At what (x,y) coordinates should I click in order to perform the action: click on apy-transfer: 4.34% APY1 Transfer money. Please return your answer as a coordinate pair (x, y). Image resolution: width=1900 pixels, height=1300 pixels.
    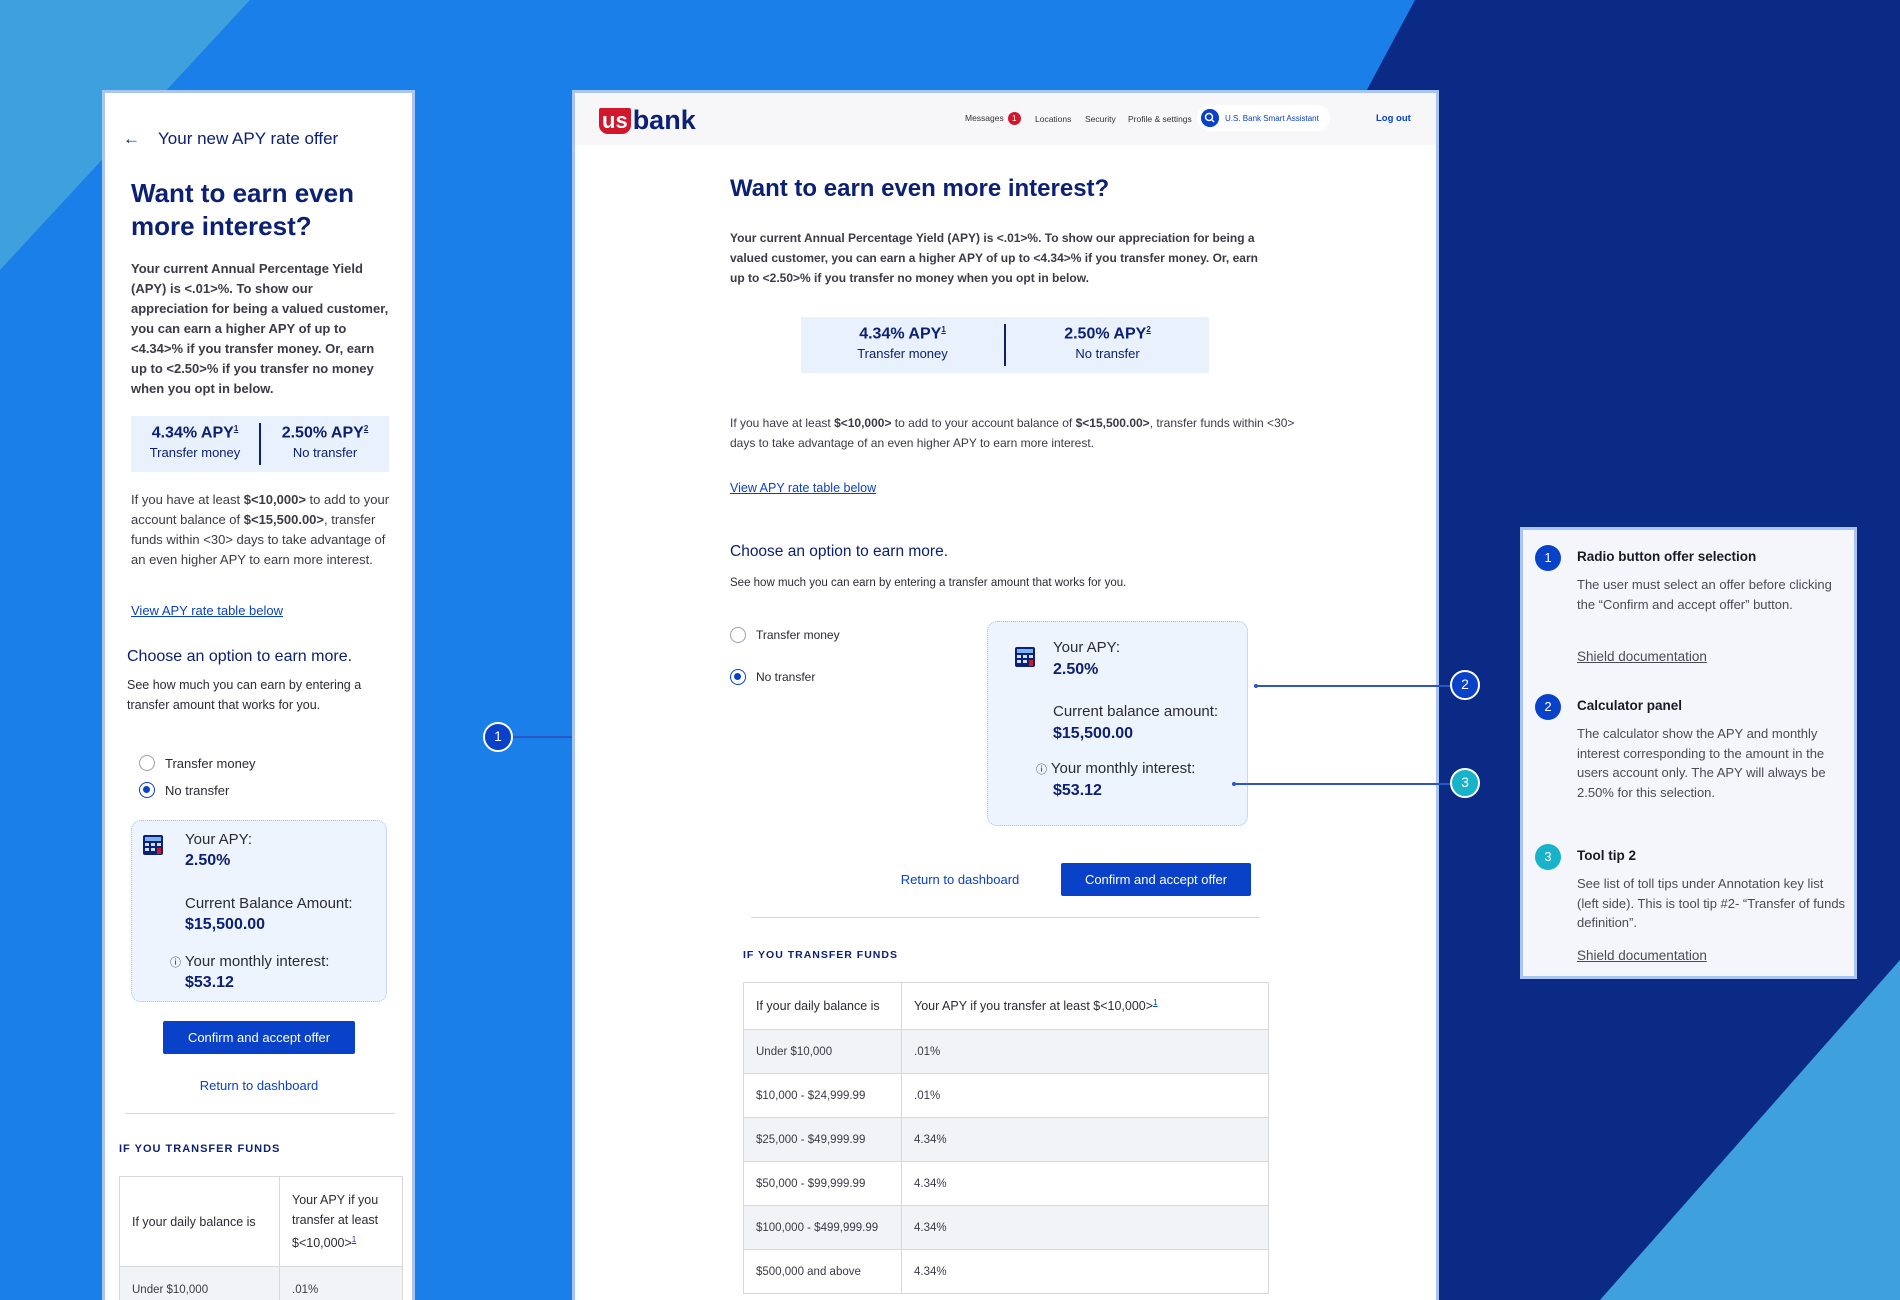
    Looking at the image, I should click on (195, 444).